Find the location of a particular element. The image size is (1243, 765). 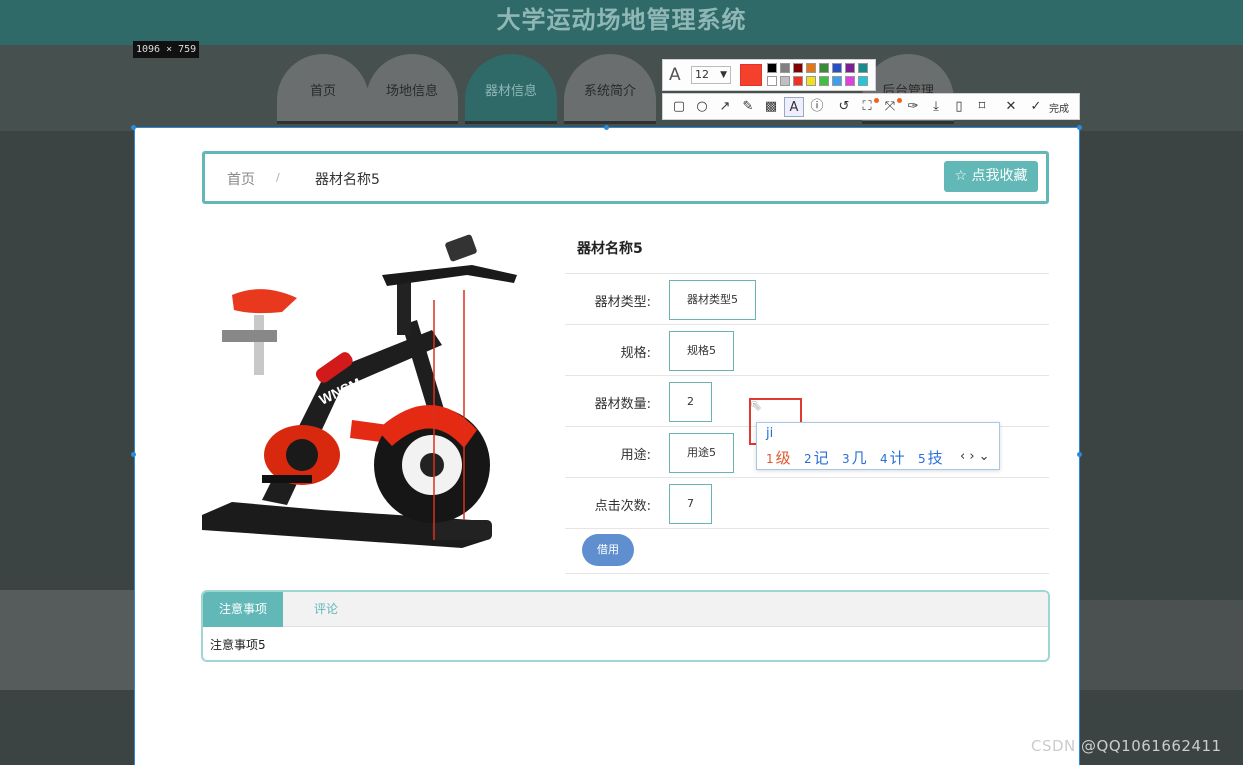

close-icon: ✕ is located at coordinates (1011, 107).